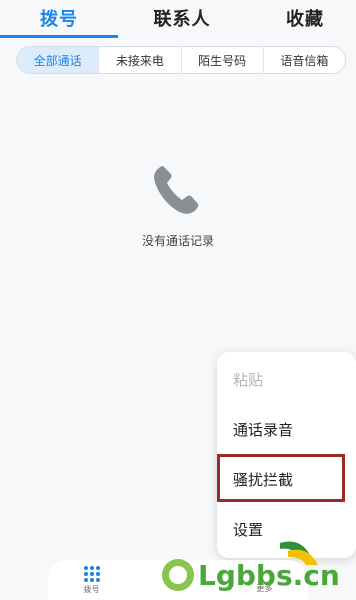 The width and height of the screenshot is (356, 600). I want to click on filter-missed-calls: 未接来电, so click(140, 60).